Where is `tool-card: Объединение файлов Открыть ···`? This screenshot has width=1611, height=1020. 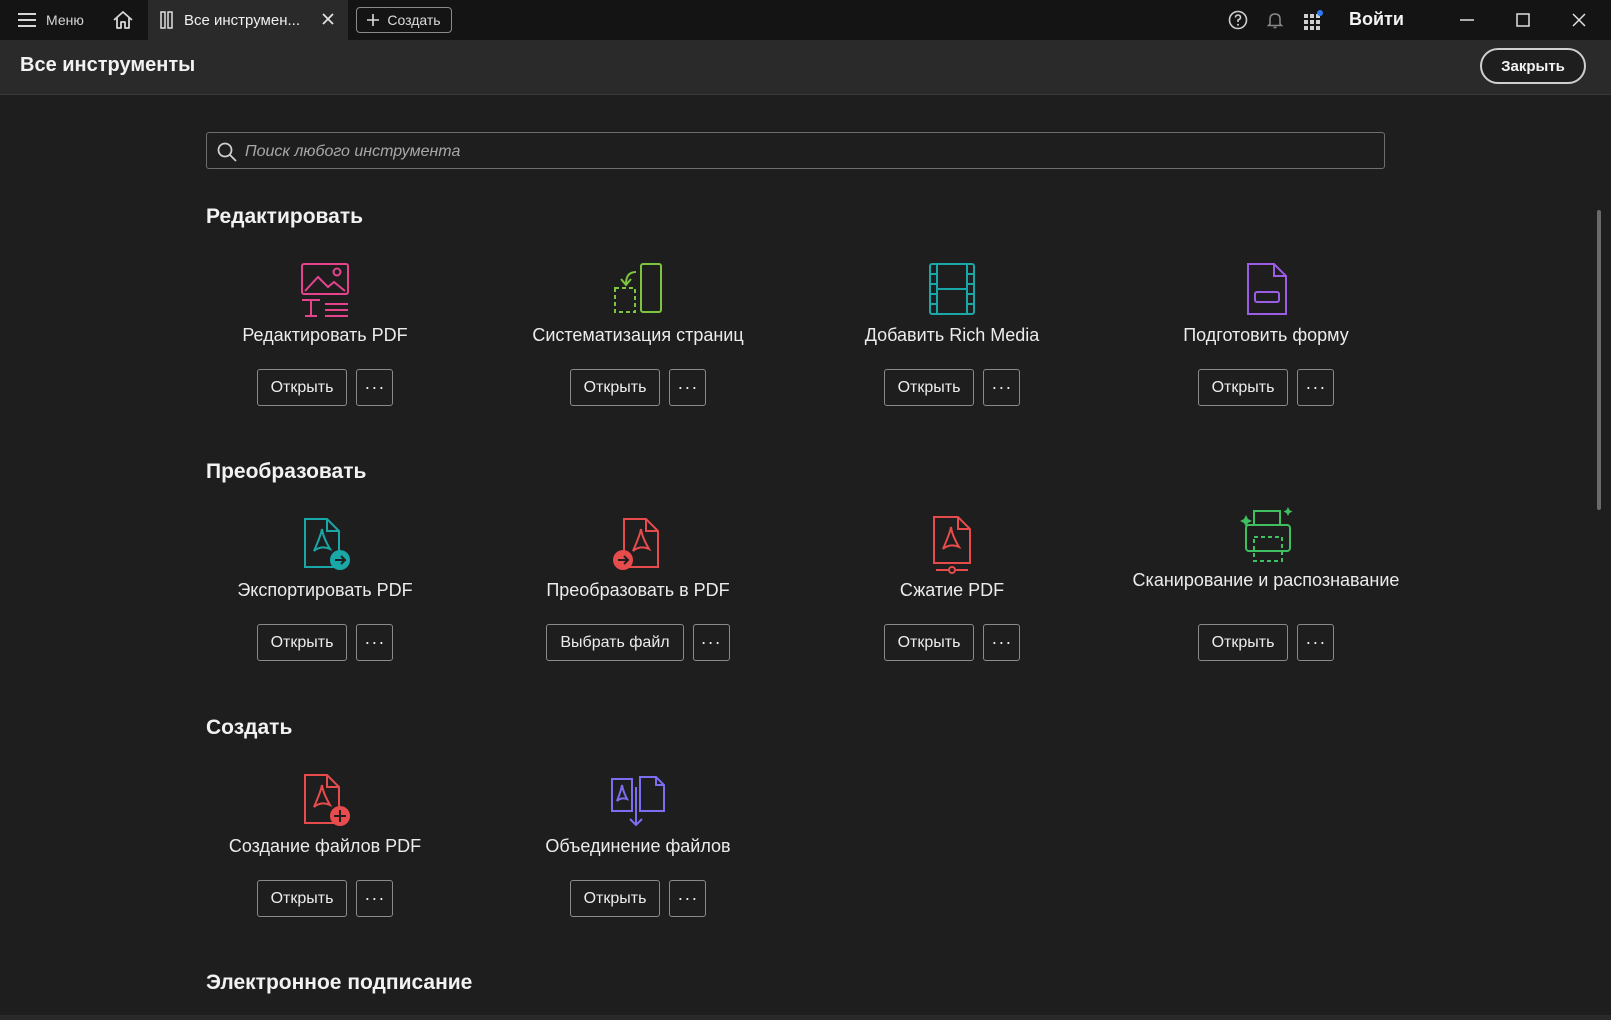 tool-card: Объединение файлов Открыть ··· is located at coordinates (638, 851).